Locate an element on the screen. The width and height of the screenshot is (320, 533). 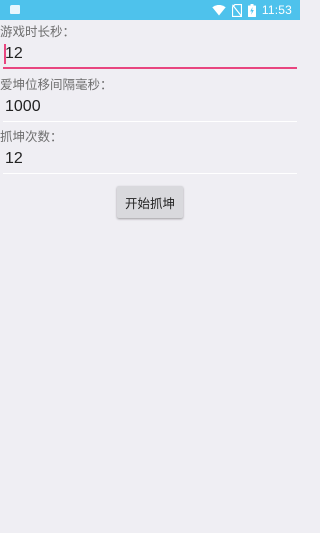
wifi-icon is located at coordinates (219, 10).